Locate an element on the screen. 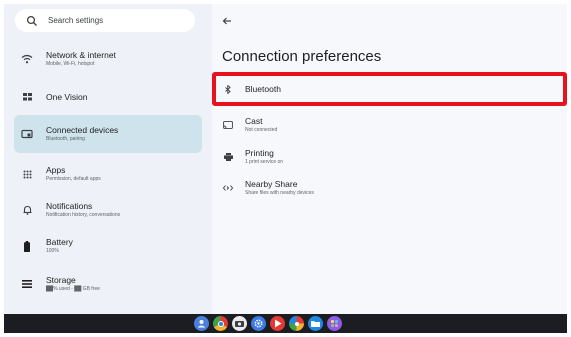 Image resolution: width=571 pixels, height=337 pixels. sidebar-item-subtitle: Mobile, Wi-Fi, hotspot is located at coordinates (70, 64).